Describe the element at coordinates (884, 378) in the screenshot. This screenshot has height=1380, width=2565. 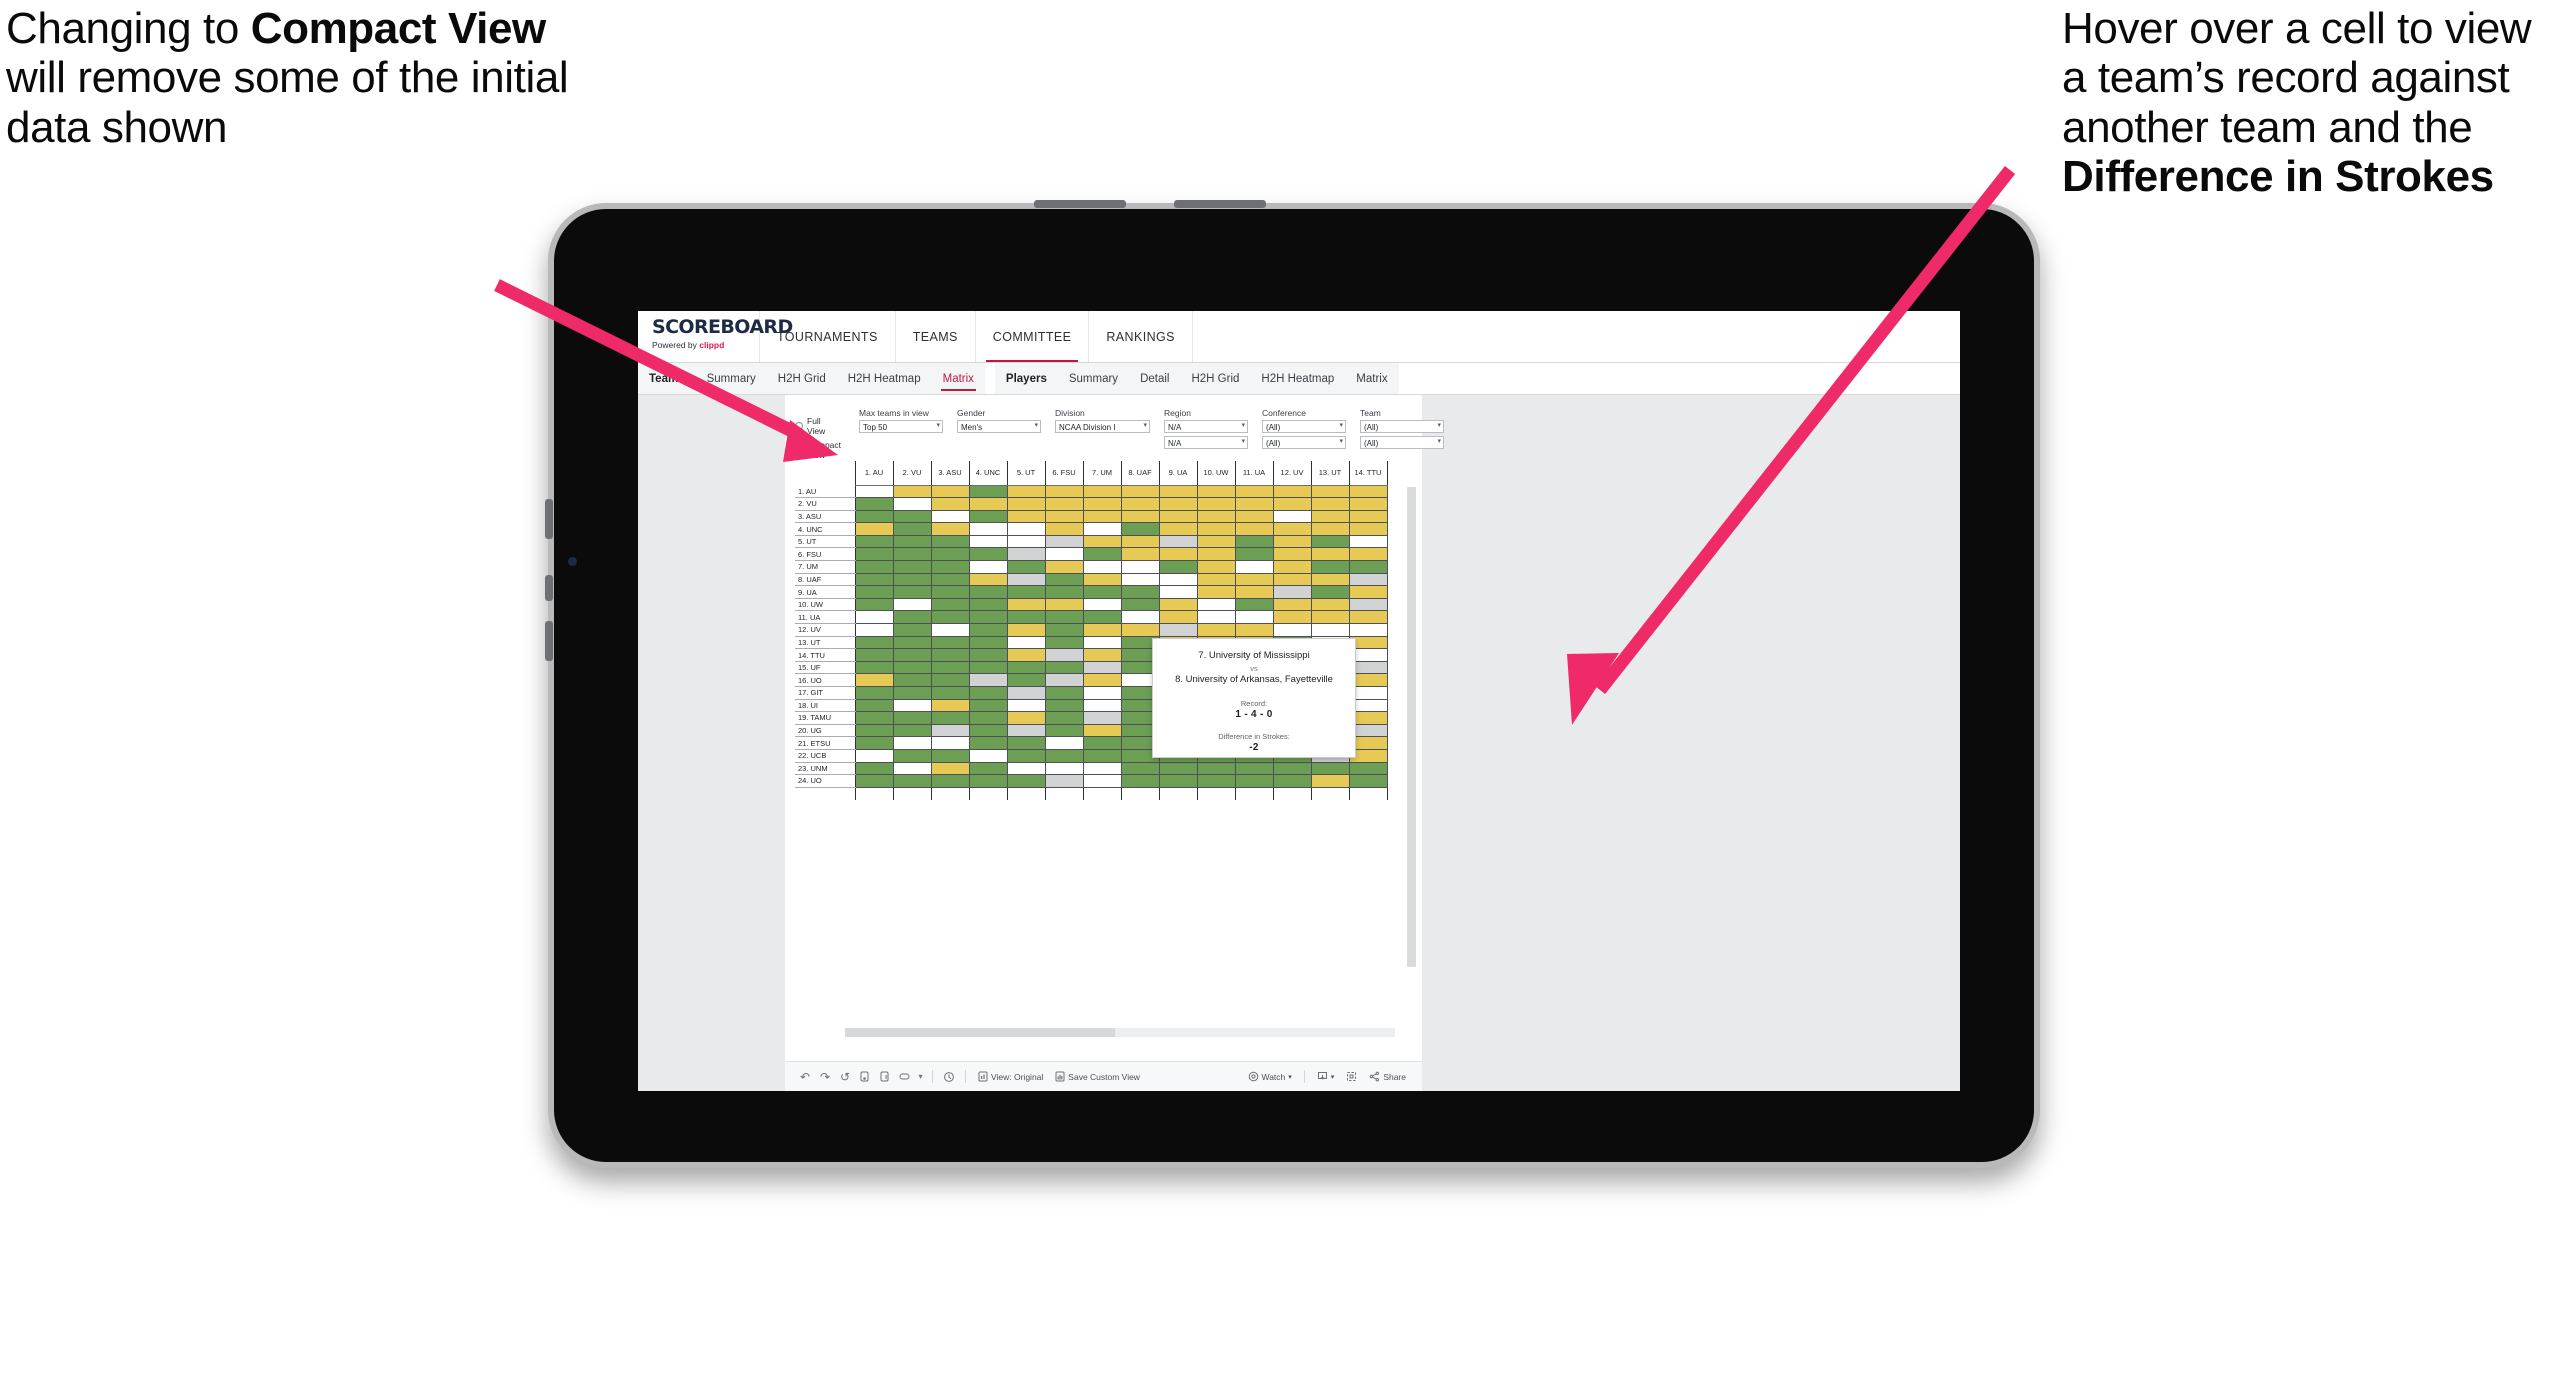
I see `subnav-teams-h2h-heatmap: H2H Heatmap` at that location.